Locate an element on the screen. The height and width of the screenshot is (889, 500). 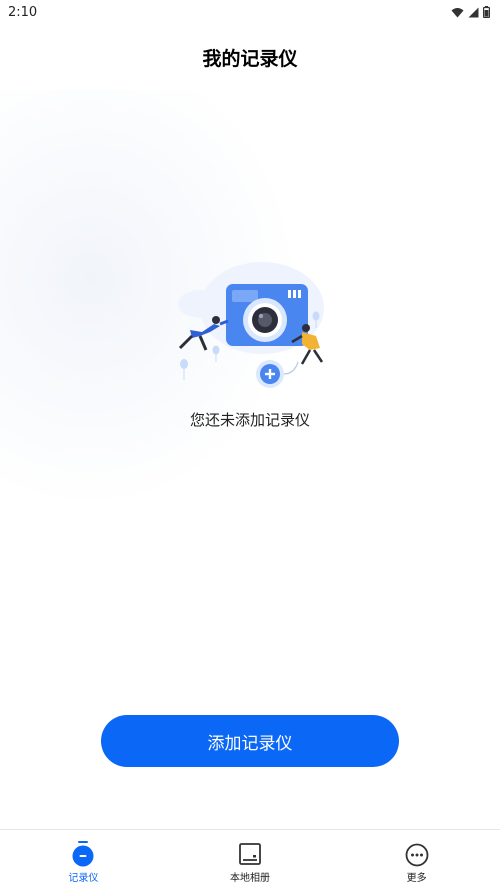
bottom-tab-bar: 记录仪 本地相册 更多 is located at coordinates (250, 859).